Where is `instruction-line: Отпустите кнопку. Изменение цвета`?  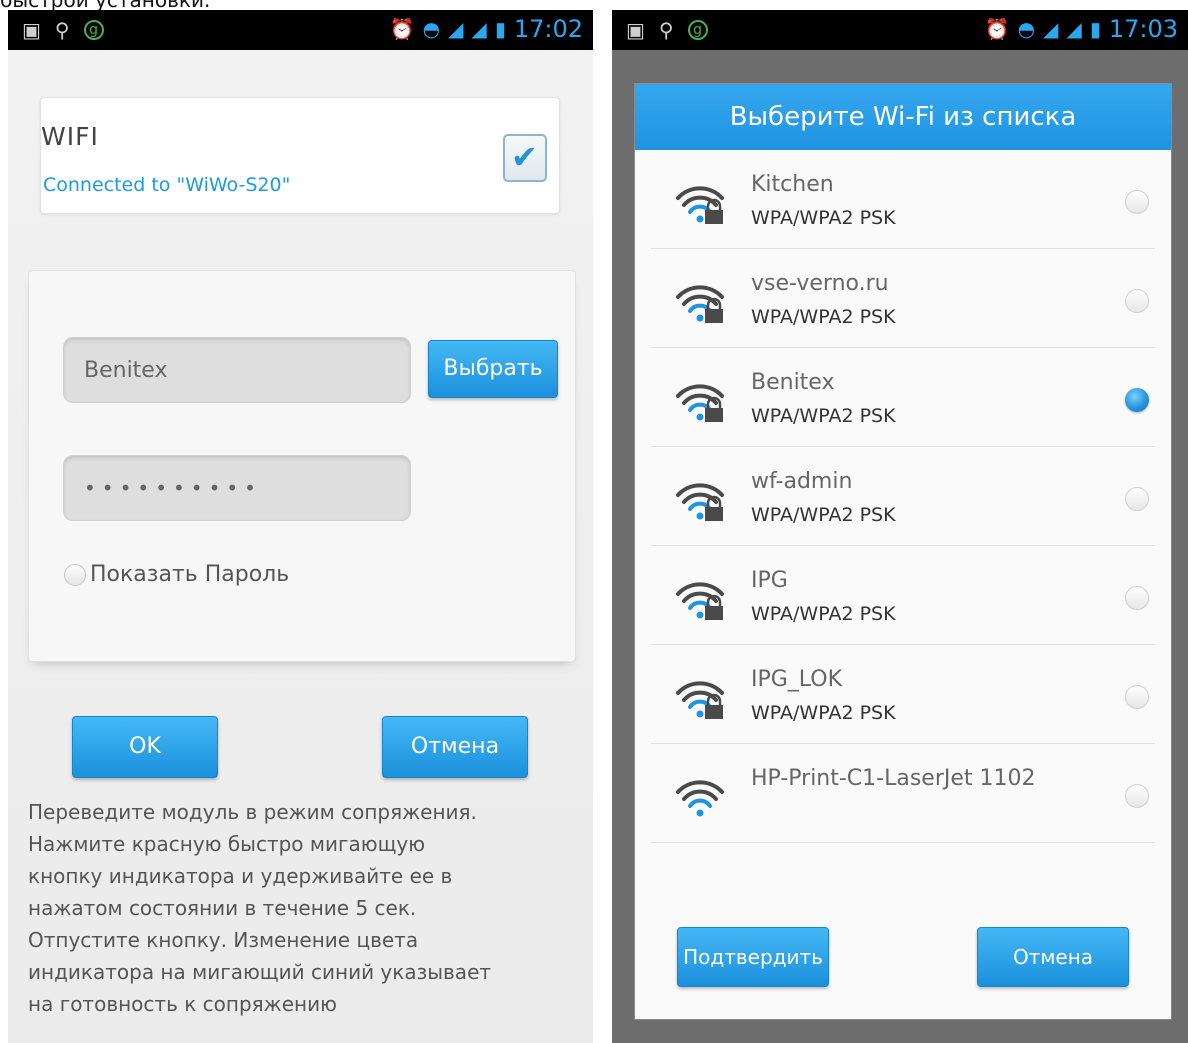
instruction-line: Отпустите кнопку. Изменение цвета is located at coordinates (223, 940).